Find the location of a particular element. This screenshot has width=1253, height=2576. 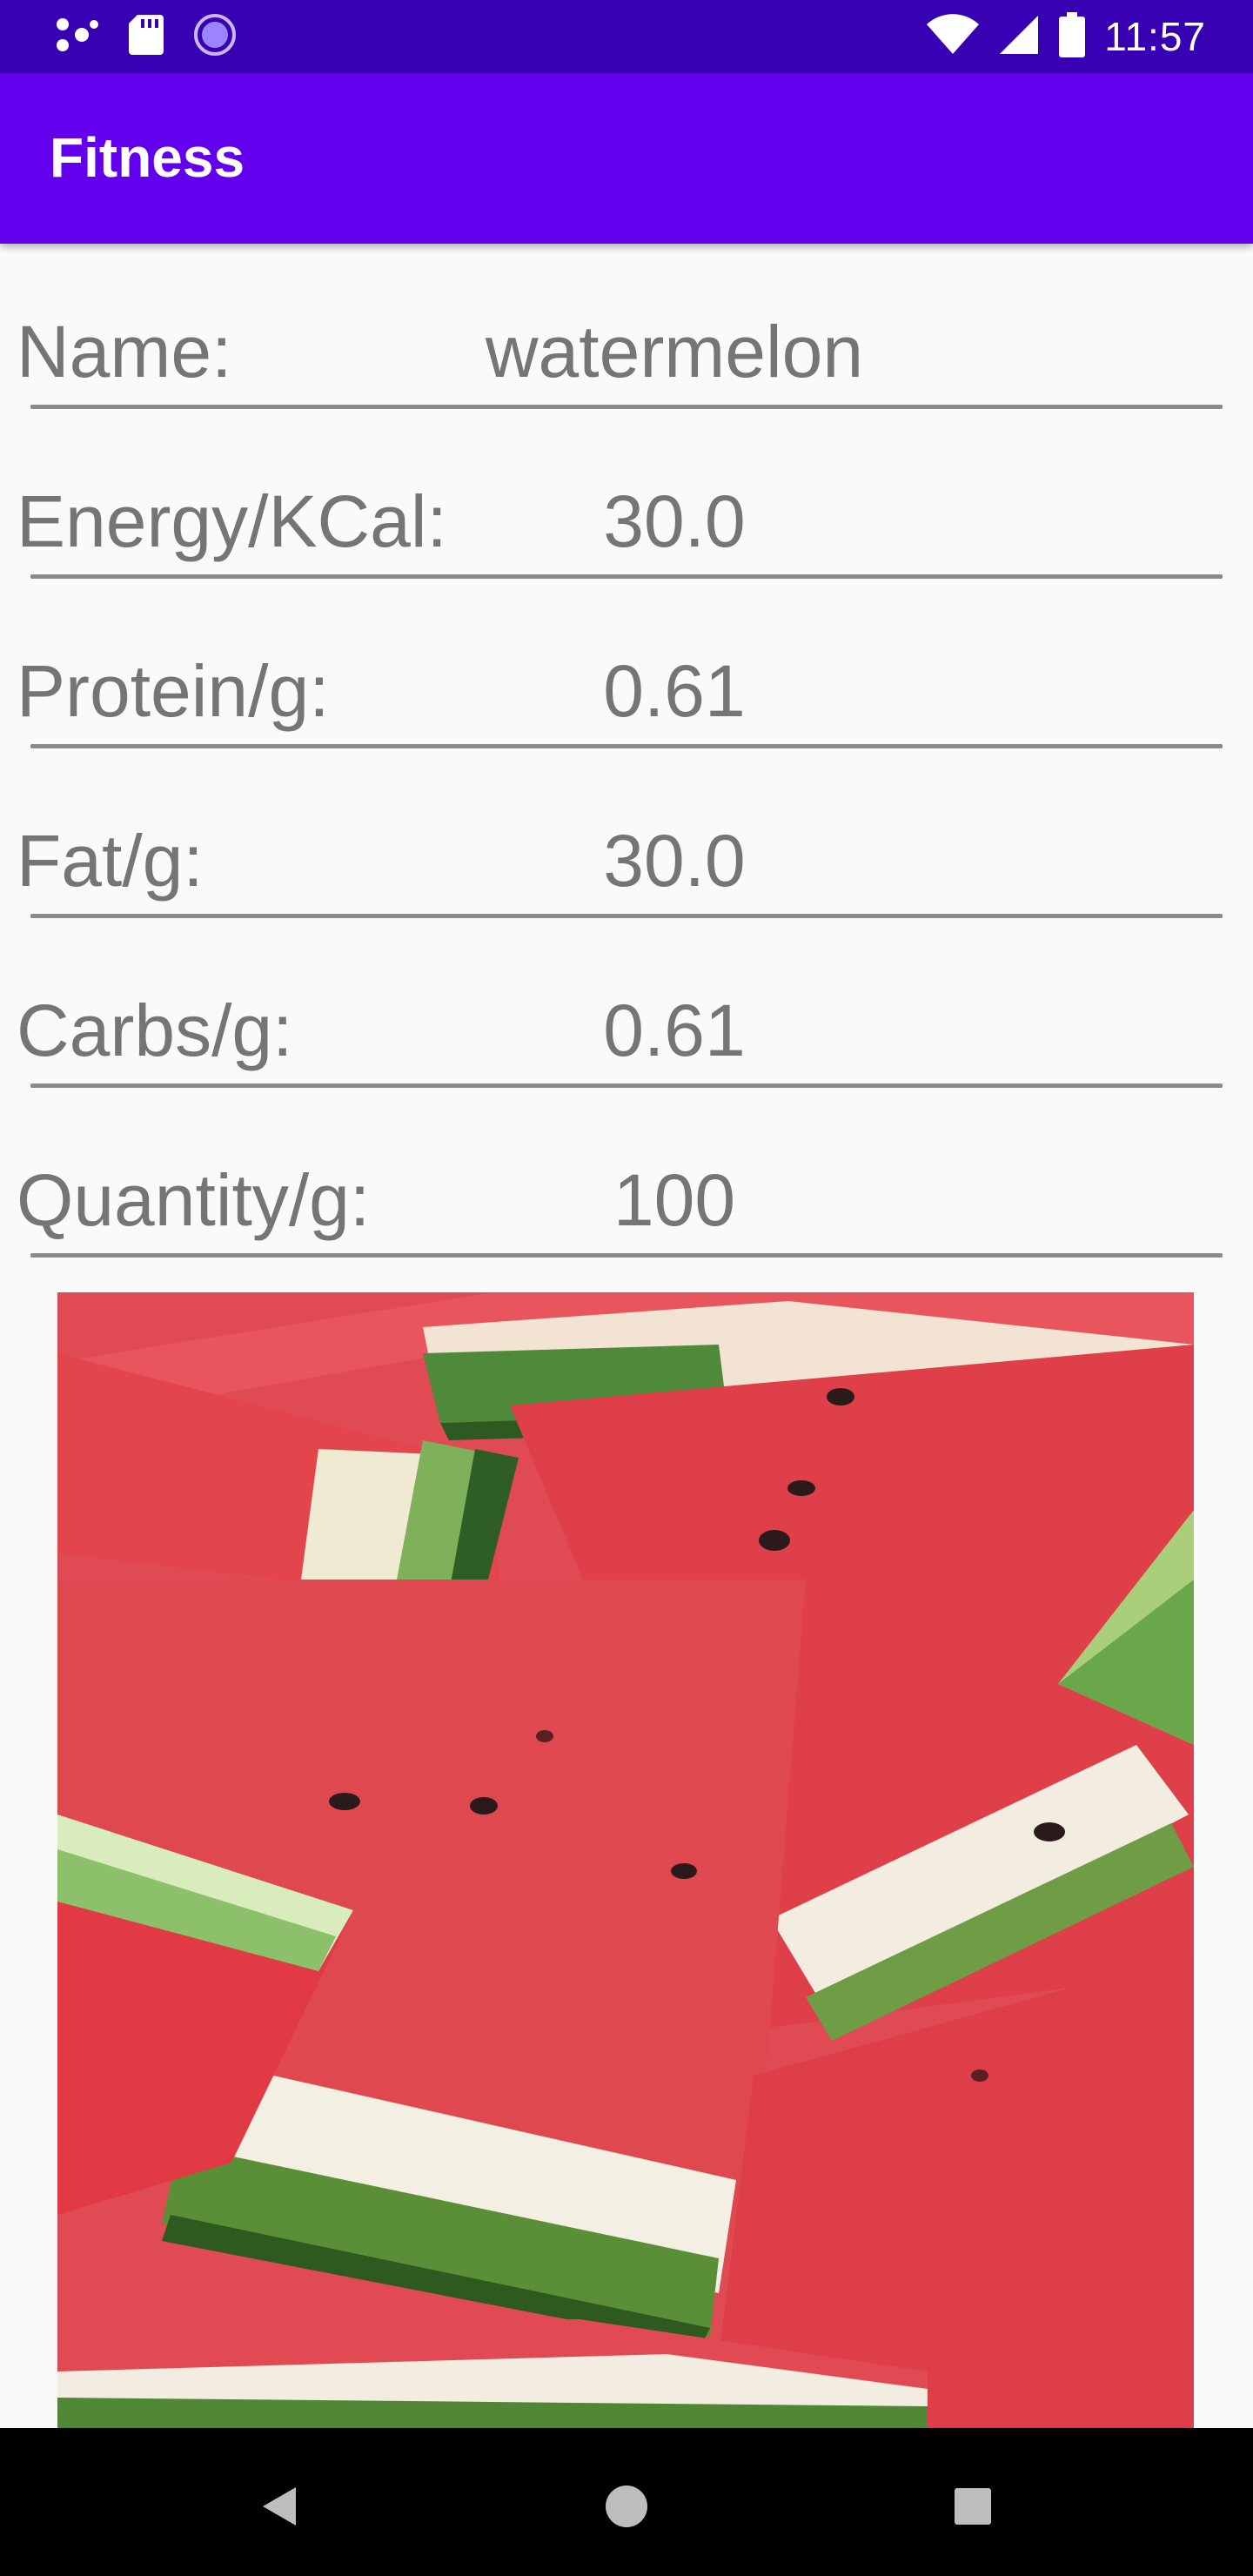

recents-icon is located at coordinates (973, 2506).